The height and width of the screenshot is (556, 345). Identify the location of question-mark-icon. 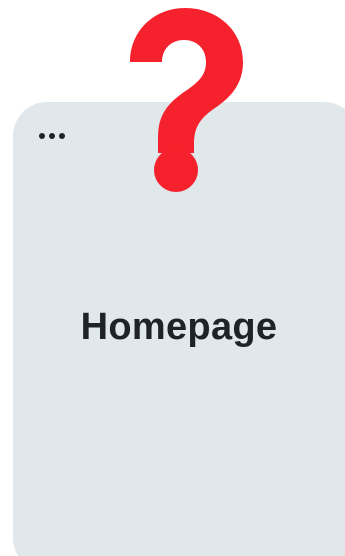
(186, 100).